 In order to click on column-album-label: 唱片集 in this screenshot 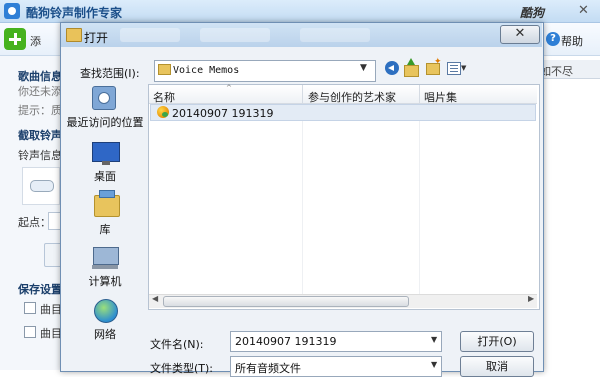, I will do `click(440, 97)`.